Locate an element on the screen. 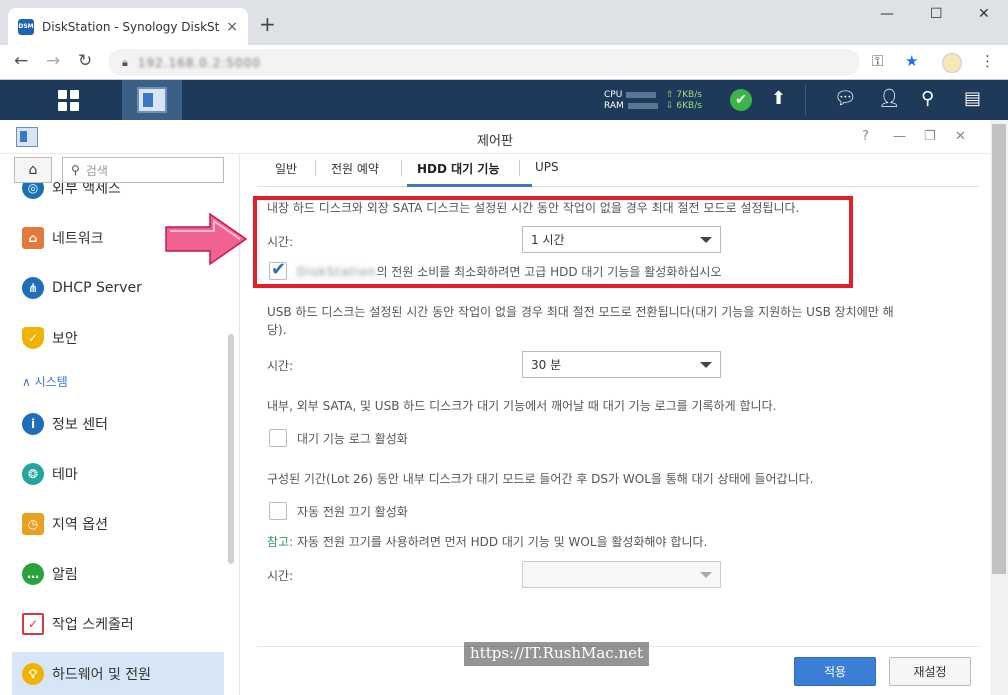 Image resolution: width=1008 pixels, height=695 pixels. new-tab-button: + is located at coordinates (267, 24).